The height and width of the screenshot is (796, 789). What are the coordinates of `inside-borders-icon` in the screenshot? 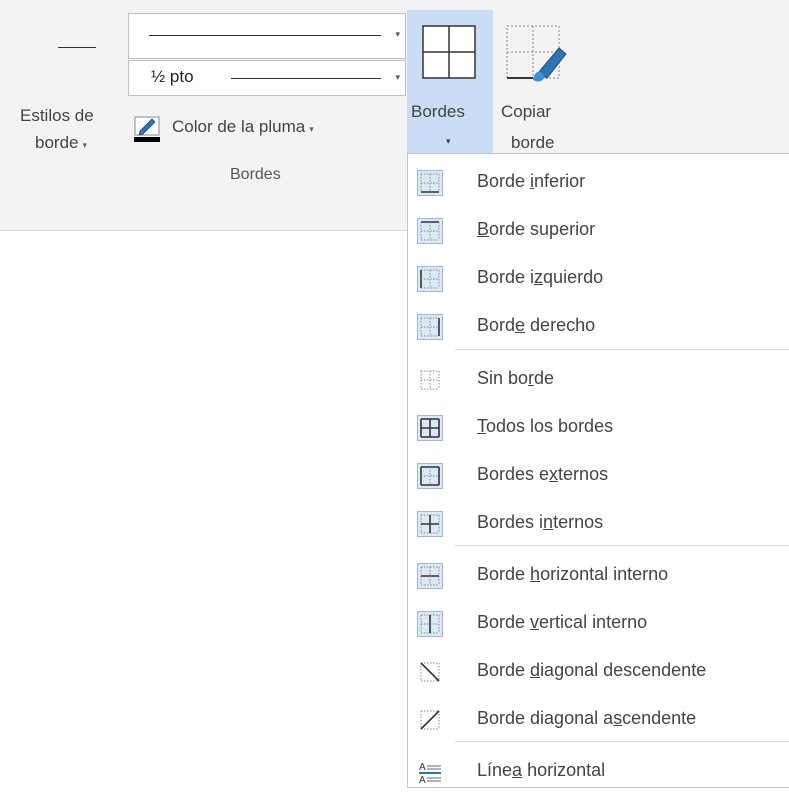 It's located at (430, 524).